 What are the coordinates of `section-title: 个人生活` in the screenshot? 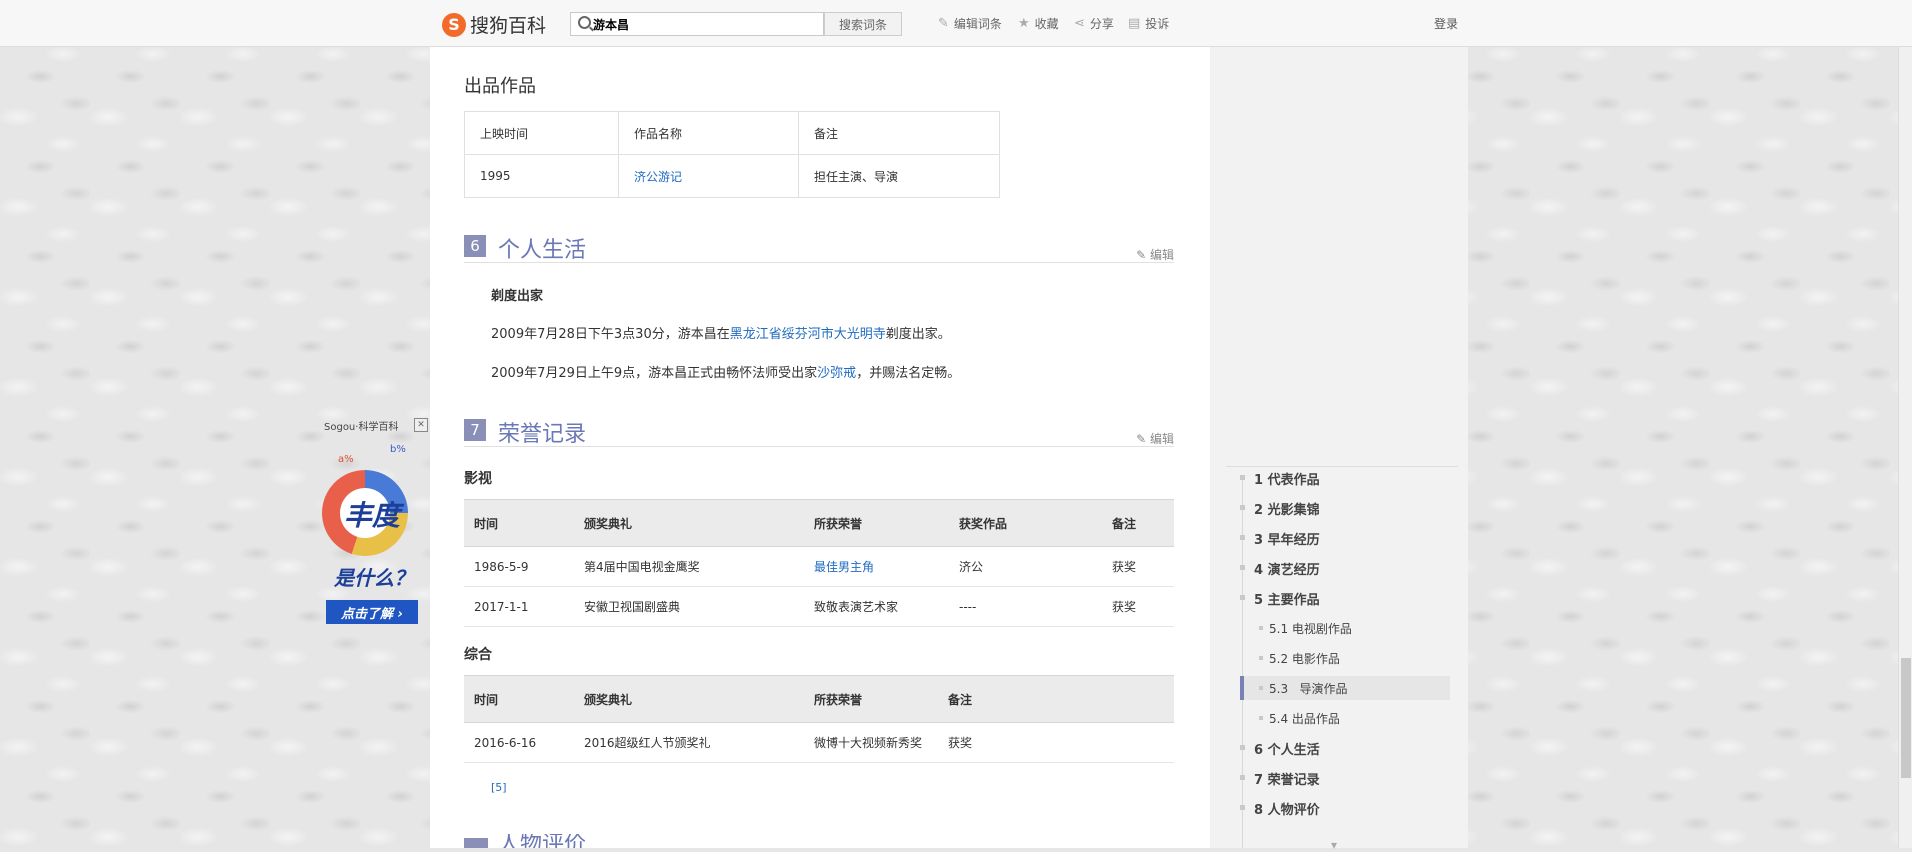 It's located at (542, 250).